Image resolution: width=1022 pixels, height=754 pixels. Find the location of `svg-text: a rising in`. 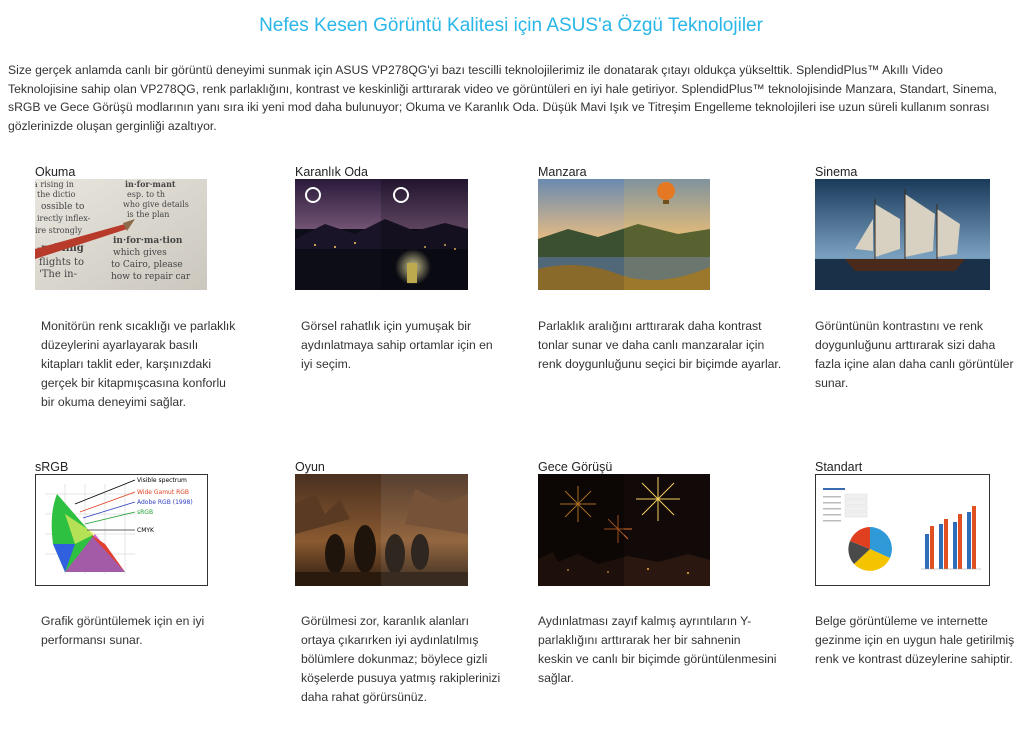

svg-text: a rising in is located at coordinates (54, 184).